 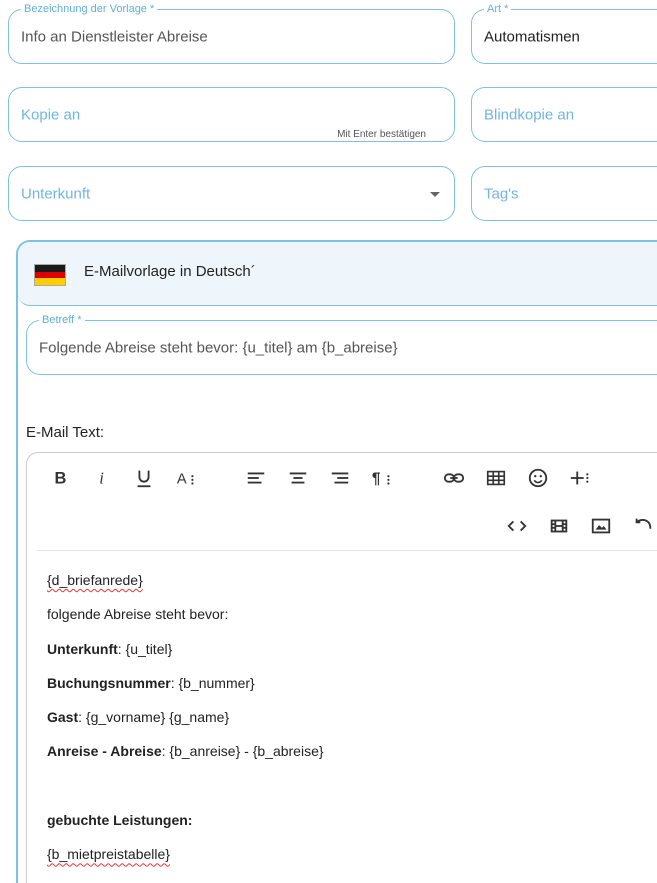 I want to click on font-size-icon: A, so click(x=186, y=478).